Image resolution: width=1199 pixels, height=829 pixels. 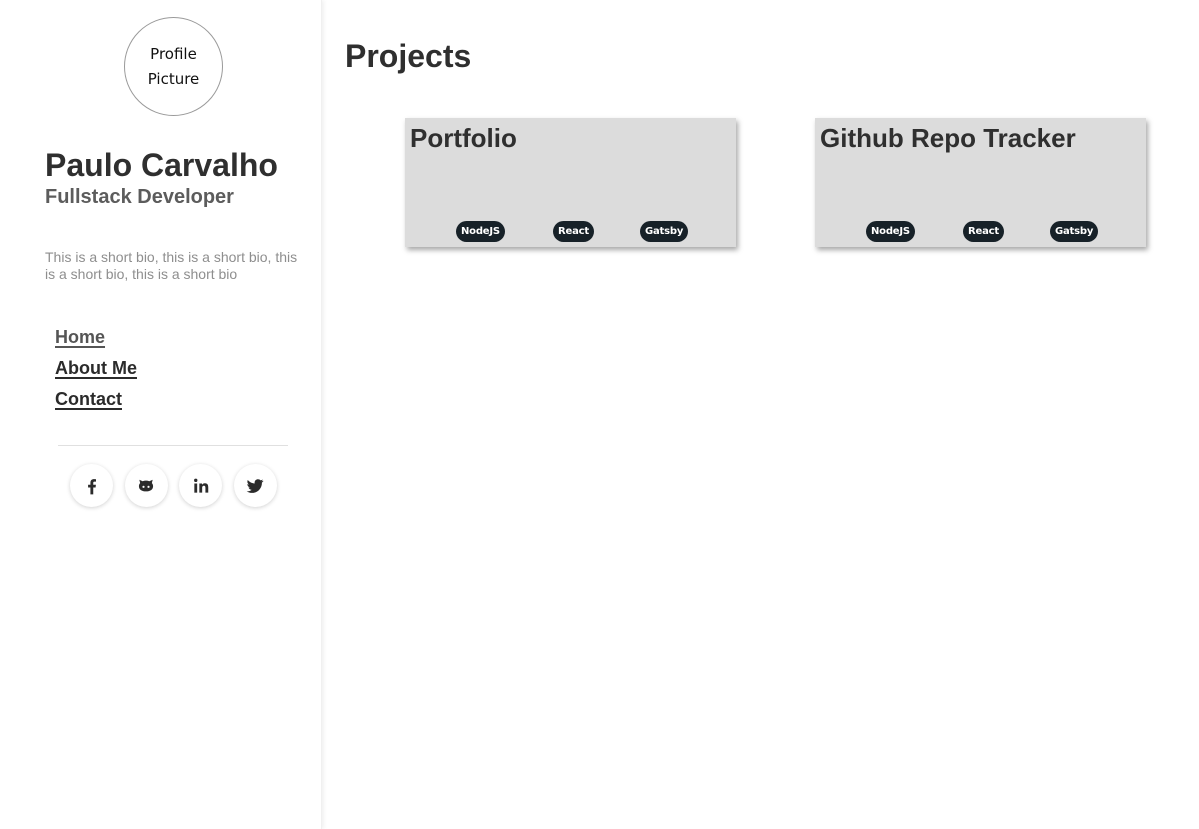 I want to click on project-card-portfolio: Portfolio NodeJS React Gatsby, so click(x=570, y=182).